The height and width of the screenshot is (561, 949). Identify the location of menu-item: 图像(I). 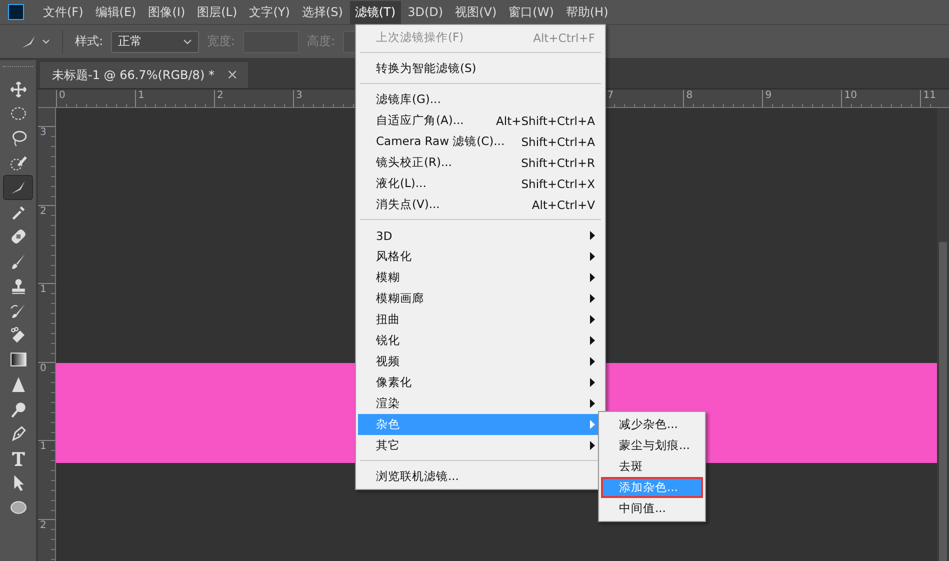
(166, 12).